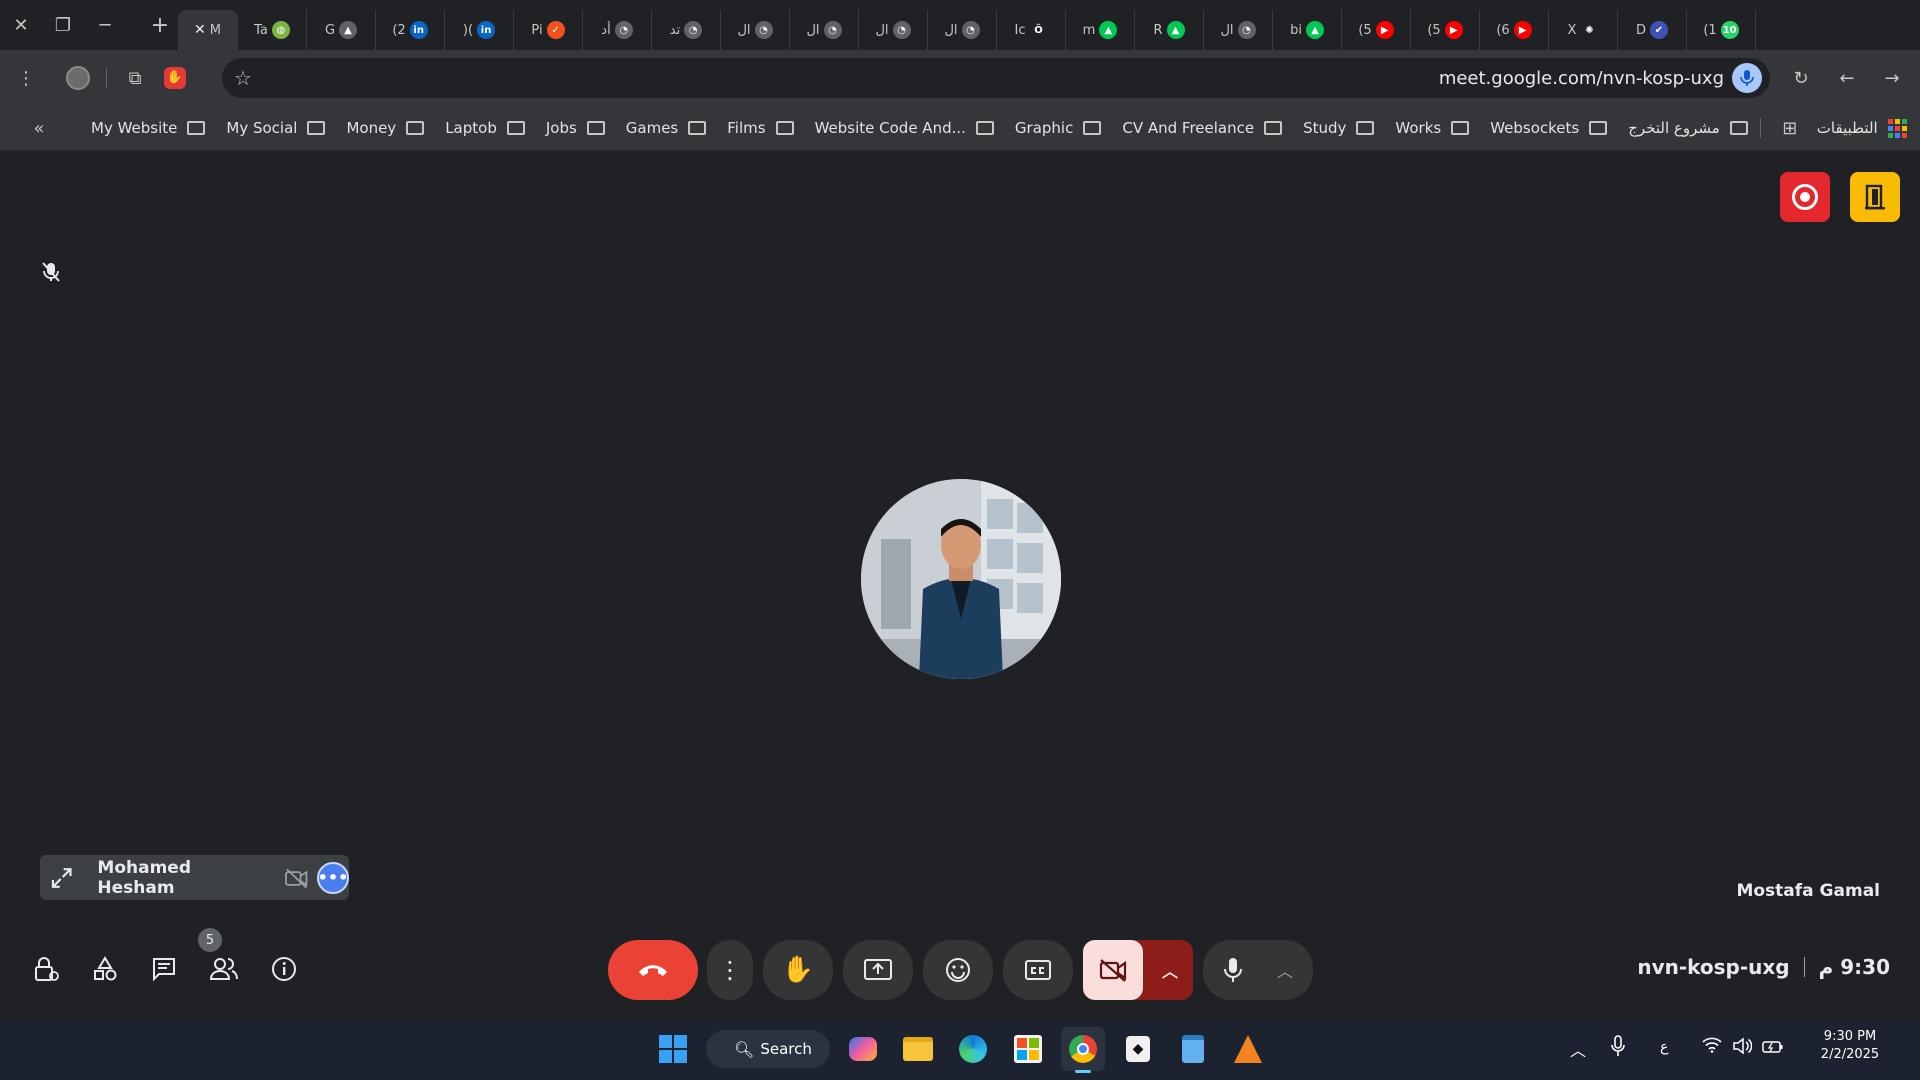 This screenshot has height=1080, width=1920. I want to click on mic-toggle-button, so click(1233, 970).